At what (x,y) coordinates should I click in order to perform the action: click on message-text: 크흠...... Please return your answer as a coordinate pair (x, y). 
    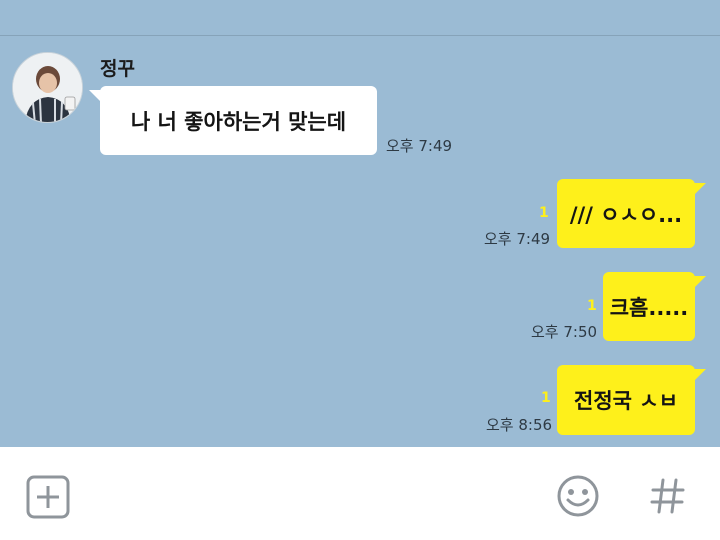
    Looking at the image, I should click on (649, 307).